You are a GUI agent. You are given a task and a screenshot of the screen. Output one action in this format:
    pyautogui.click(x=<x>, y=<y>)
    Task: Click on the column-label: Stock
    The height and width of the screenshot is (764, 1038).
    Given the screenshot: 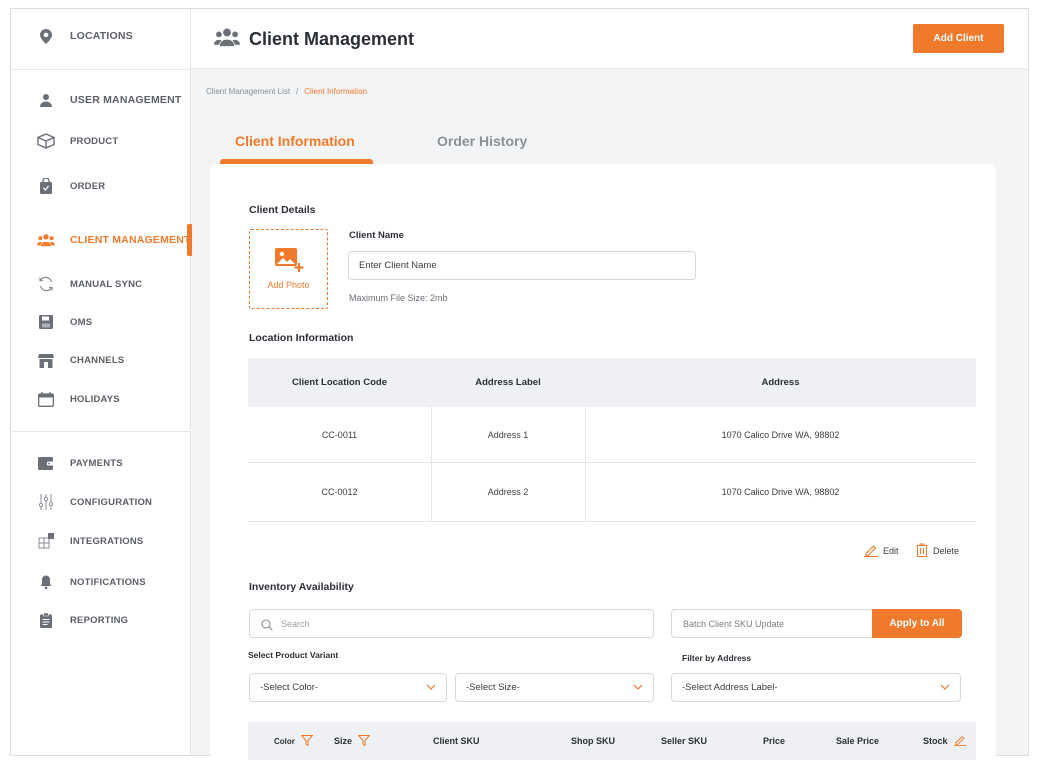 What is the action you would take?
    pyautogui.click(x=935, y=741)
    